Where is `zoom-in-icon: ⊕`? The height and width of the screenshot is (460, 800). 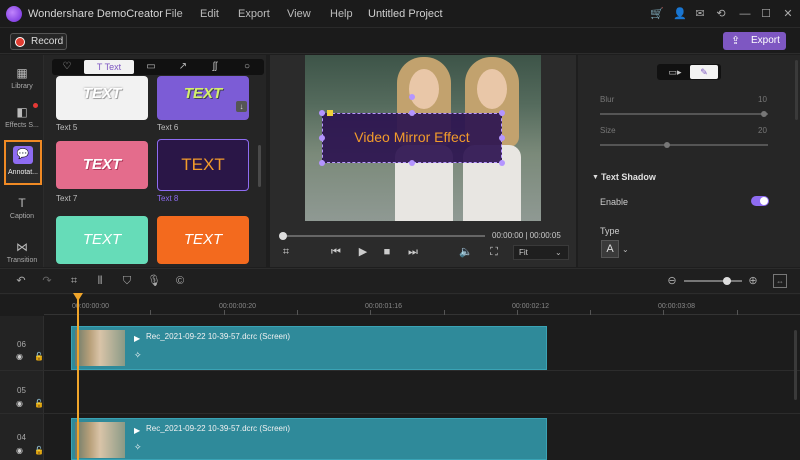 zoom-in-icon: ⊕ is located at coordinates (753, 281).